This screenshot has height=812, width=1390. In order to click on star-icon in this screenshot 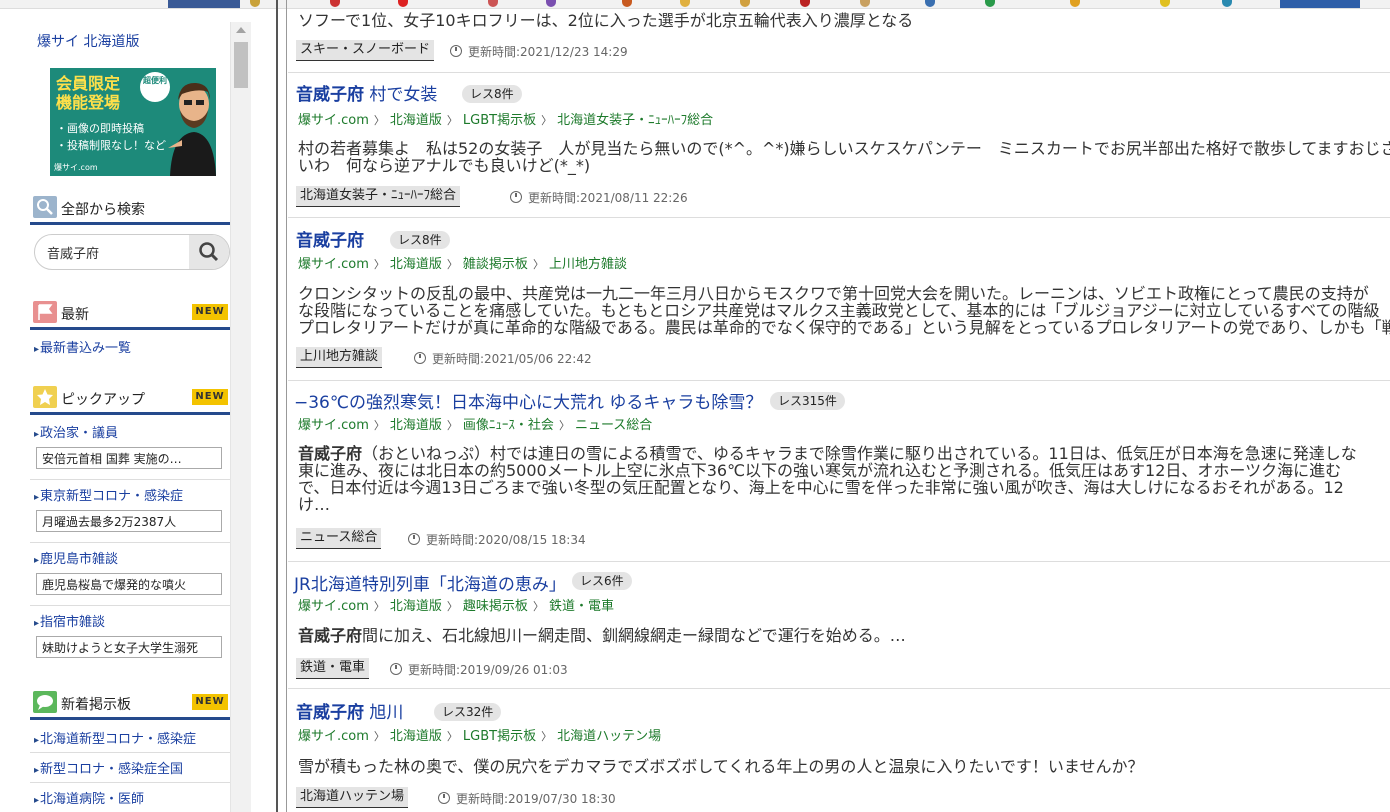, I will do `click(45, 397)`.